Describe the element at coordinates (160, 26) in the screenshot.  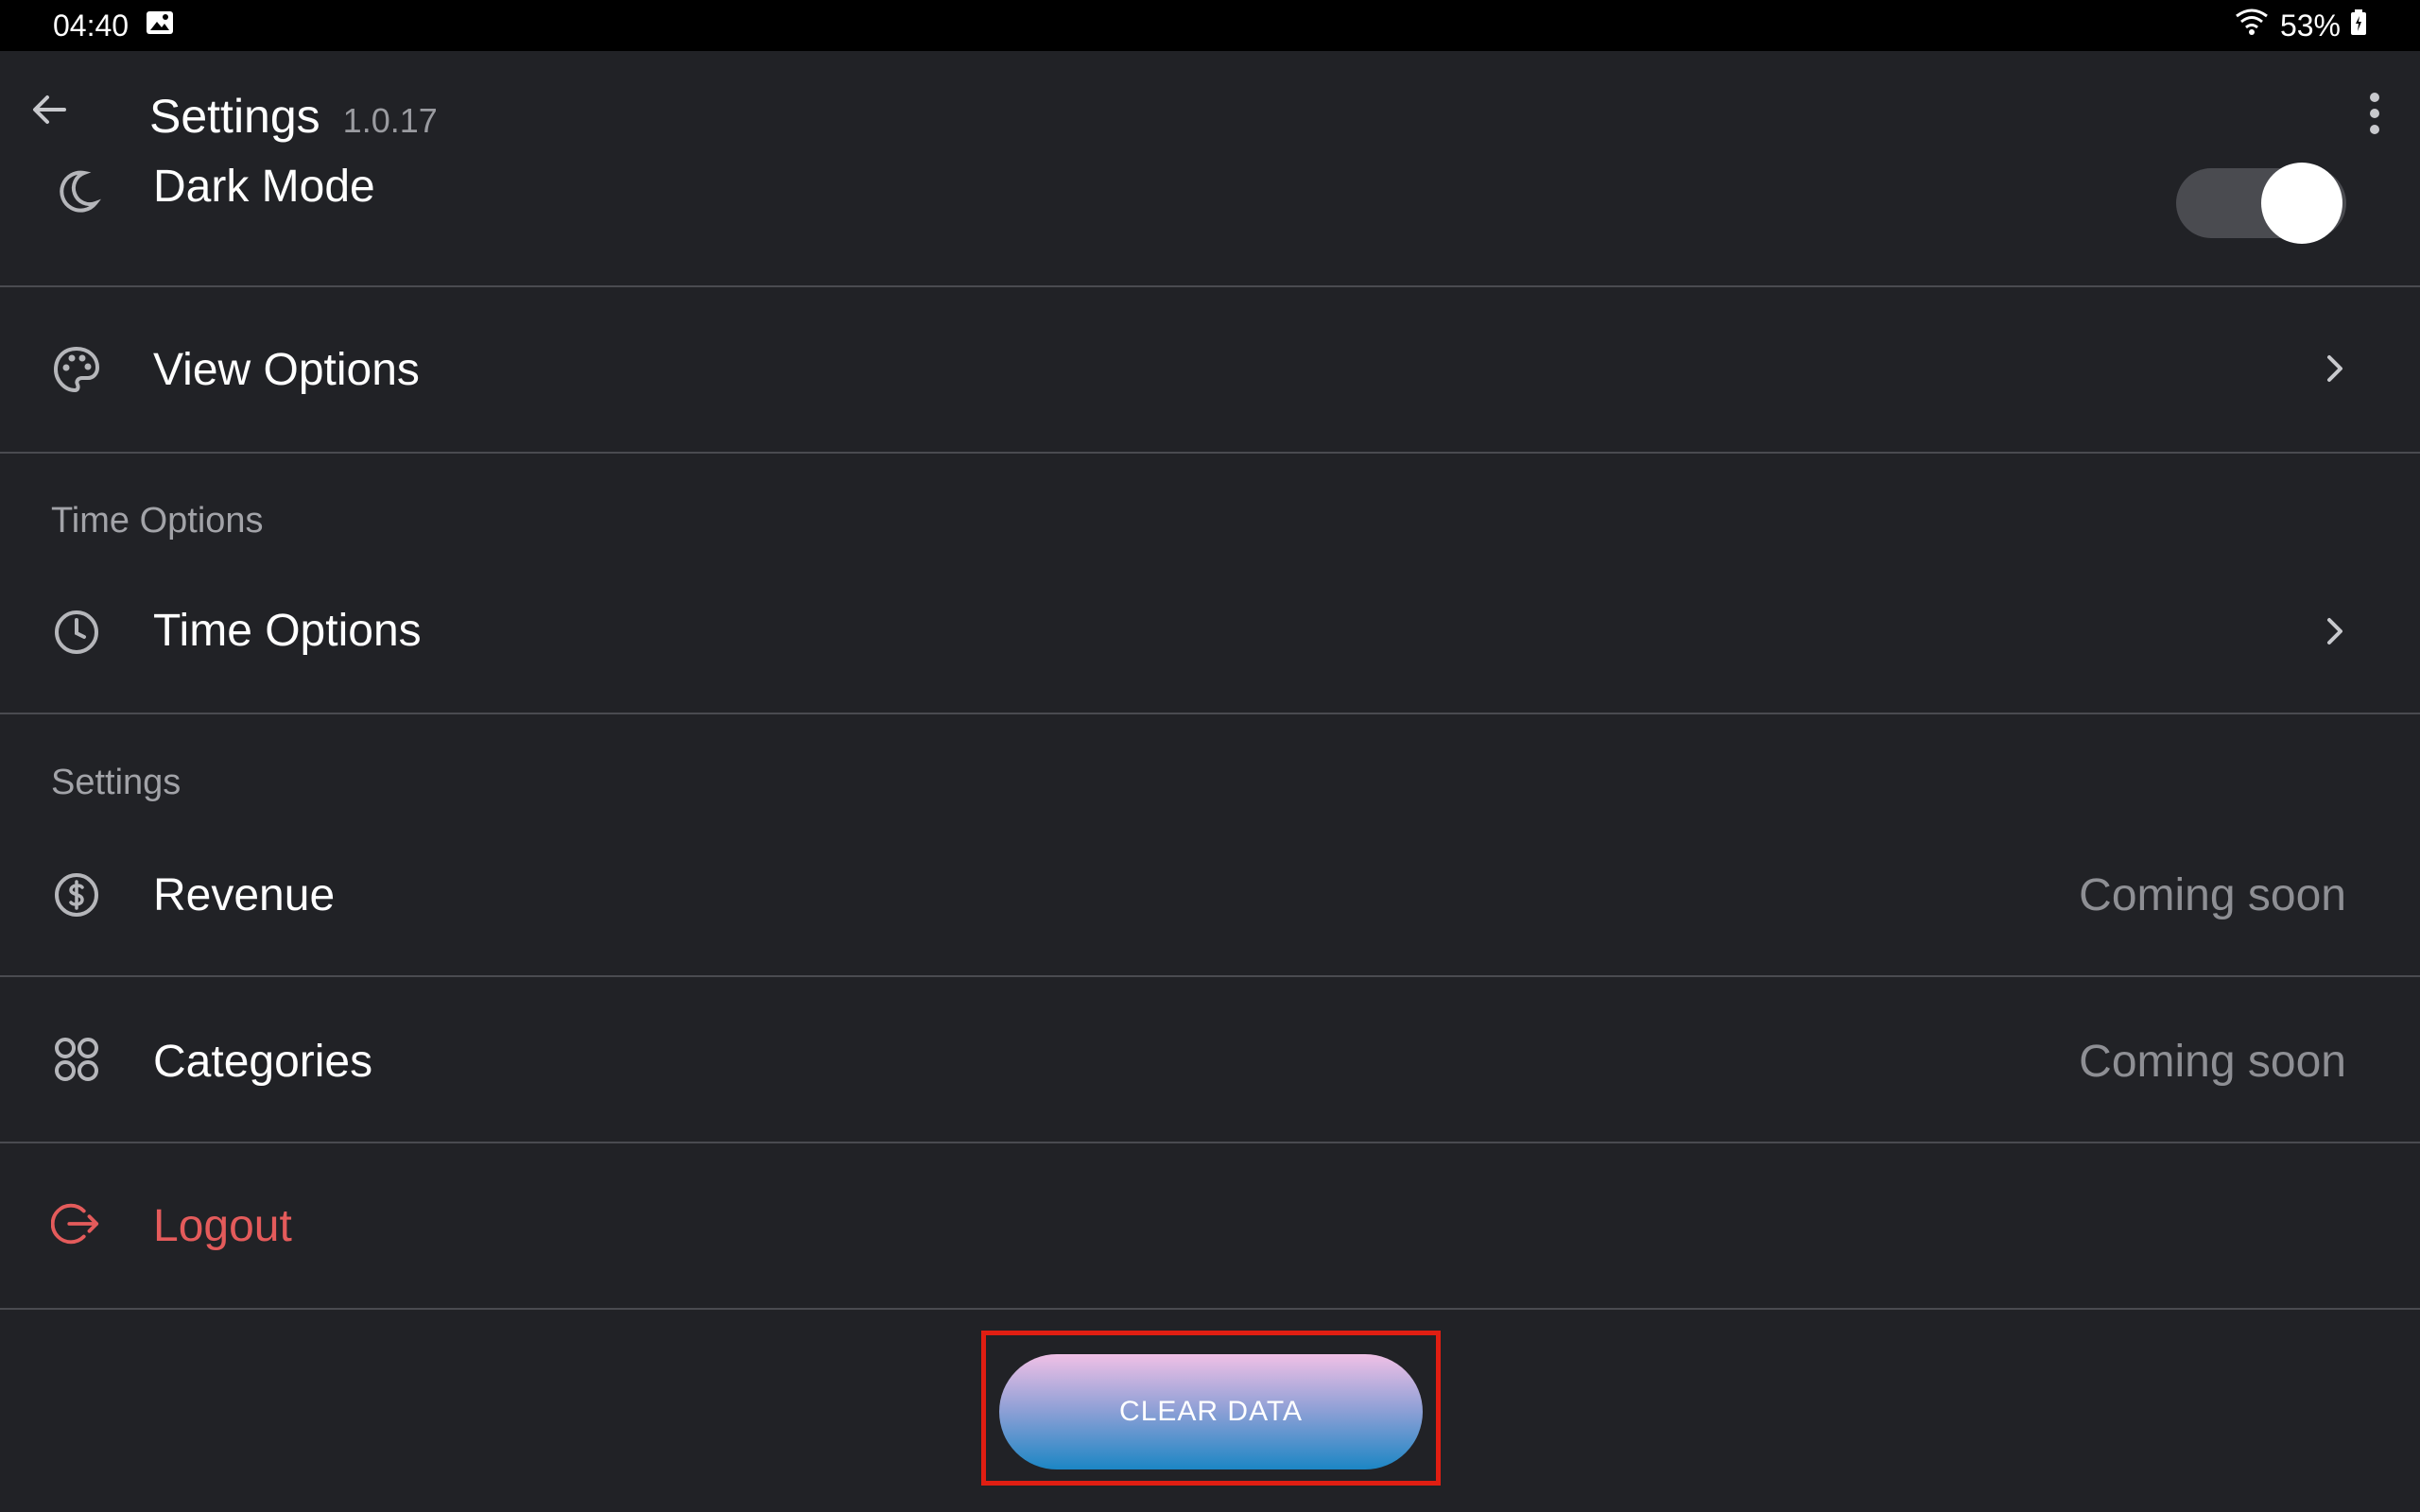
I see `image-notification-icon` at that location.